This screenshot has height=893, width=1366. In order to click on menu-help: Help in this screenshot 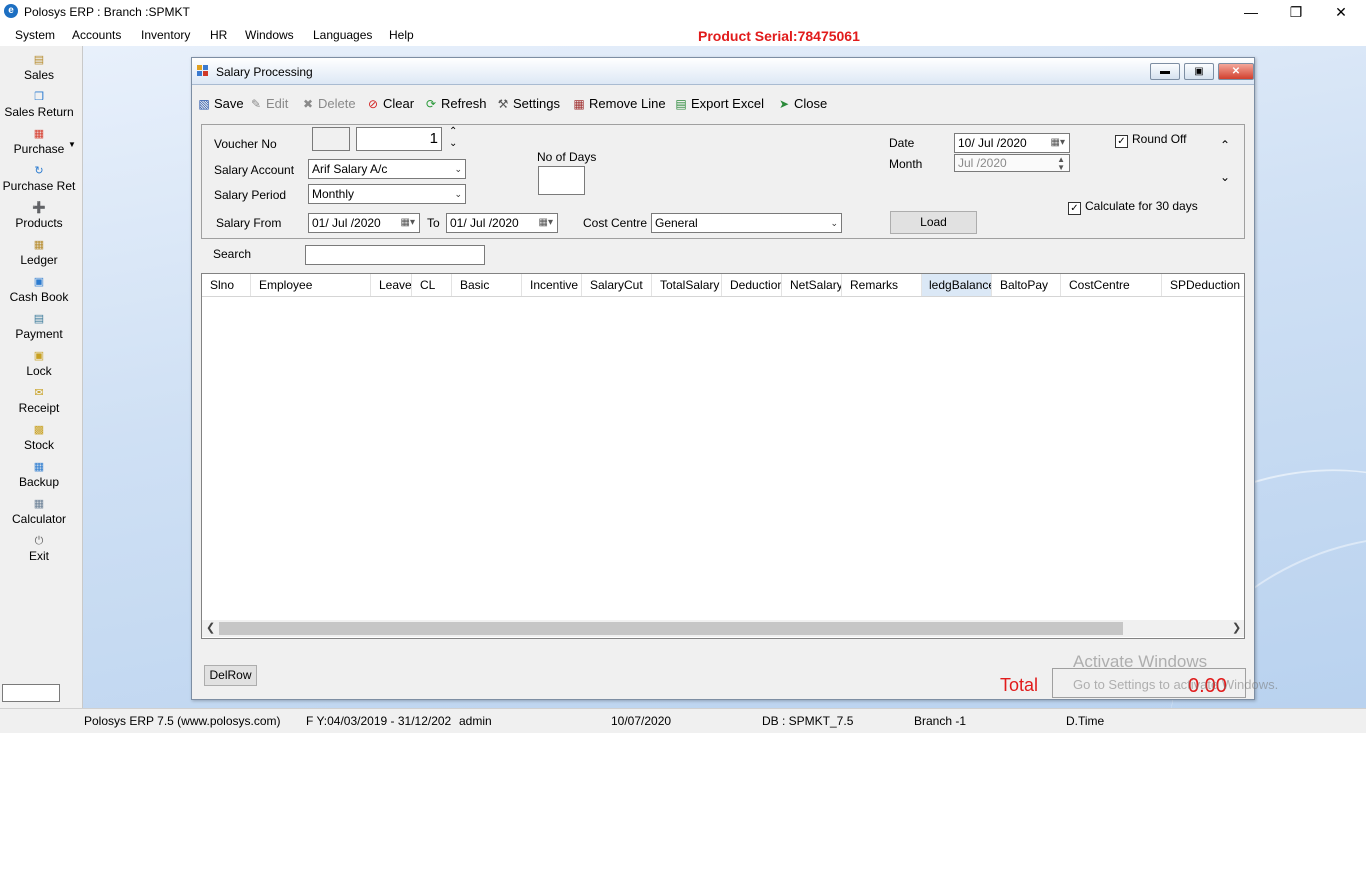, I will do `click(401, 35)`.